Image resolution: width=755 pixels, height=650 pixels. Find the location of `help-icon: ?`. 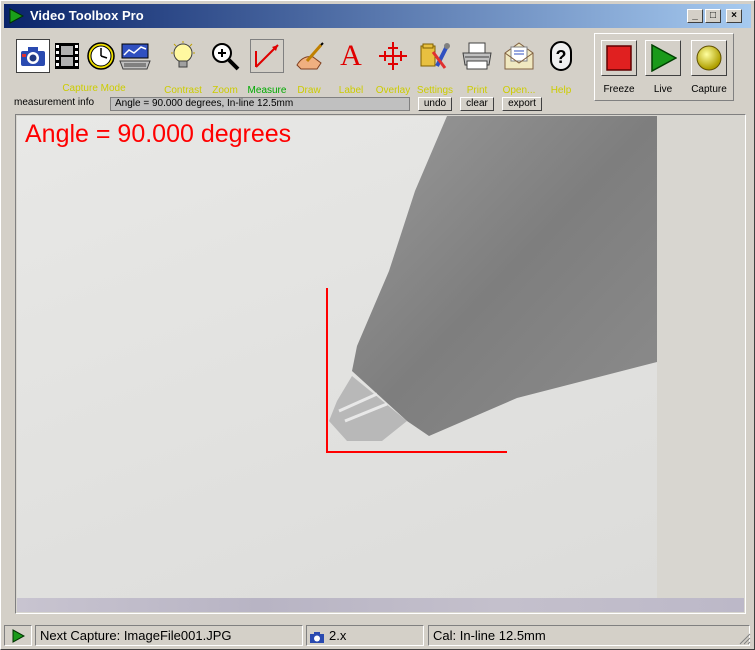

help-icon: ? is located at coordinates (561, 56).